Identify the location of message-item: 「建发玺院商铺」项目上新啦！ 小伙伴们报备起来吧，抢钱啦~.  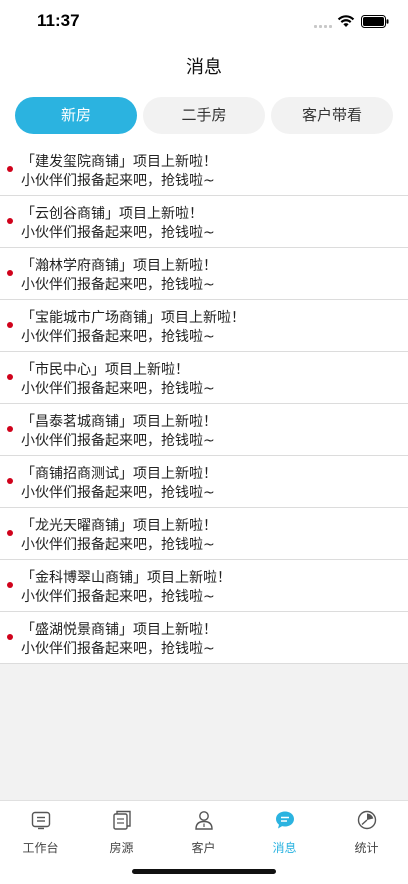
(204, 170).